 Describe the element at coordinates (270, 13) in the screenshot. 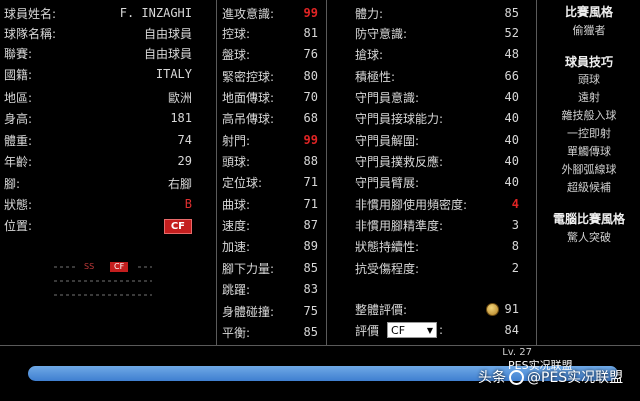

I see `stat-row: 進攻意識: 99` at that location.